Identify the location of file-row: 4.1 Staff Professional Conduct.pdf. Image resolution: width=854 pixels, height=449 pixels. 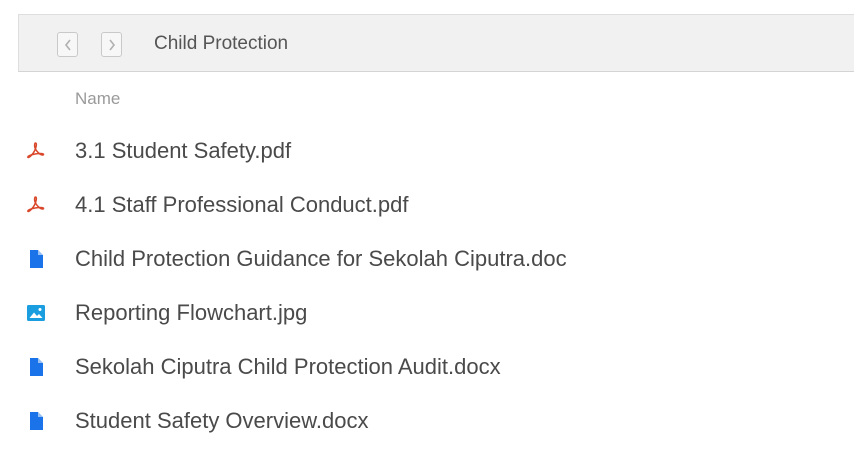
(427, 206).